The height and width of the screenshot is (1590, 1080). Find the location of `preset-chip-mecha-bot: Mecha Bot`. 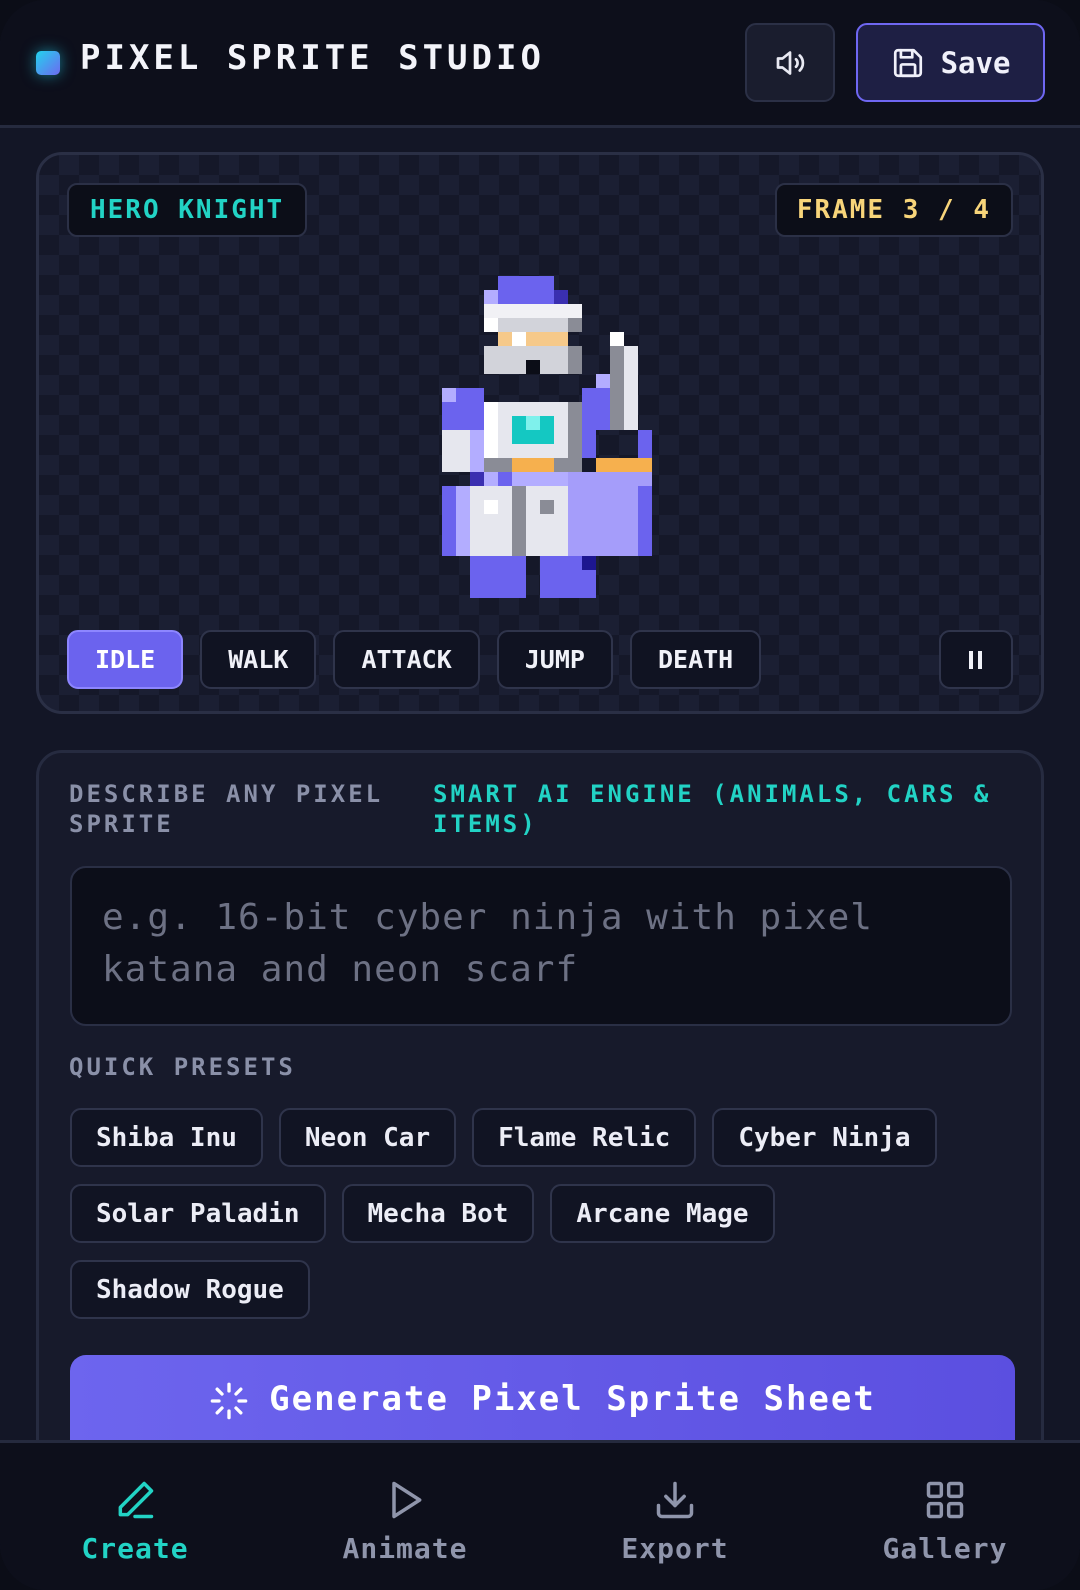

preset-chip-mecha-bot: Mecha Bot is located at coordinates (438, 1213).